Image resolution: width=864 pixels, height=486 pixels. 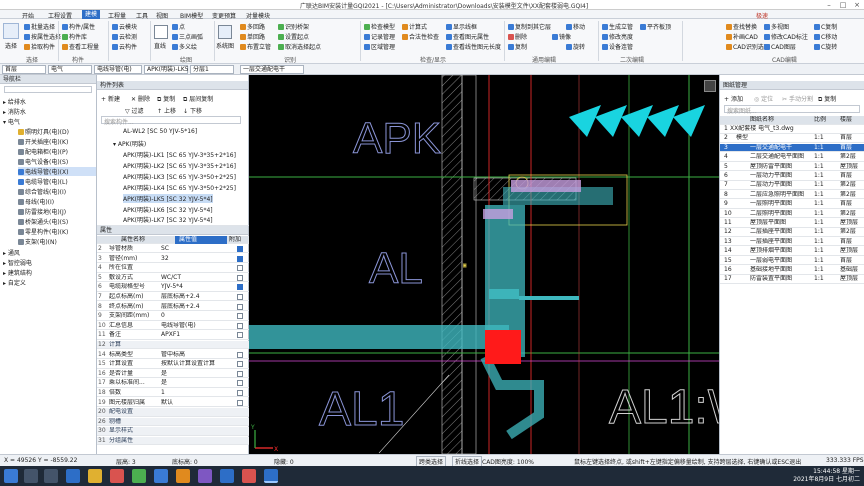 What do you see at coordinates (776, 26) in the screenshot?
I see `multi-view-button: 多视图` at bounding box center [776, 26].